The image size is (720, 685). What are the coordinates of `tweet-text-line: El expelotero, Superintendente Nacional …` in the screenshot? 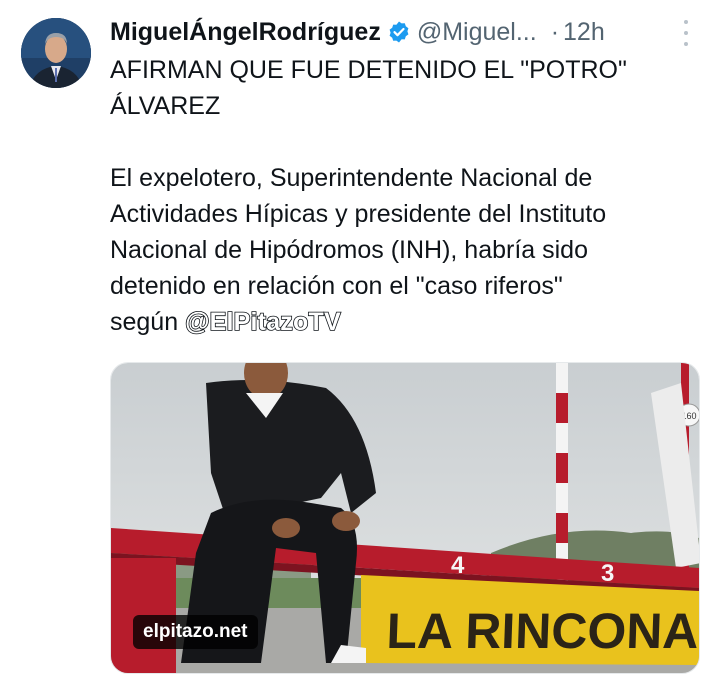 It's located at (351, 178).